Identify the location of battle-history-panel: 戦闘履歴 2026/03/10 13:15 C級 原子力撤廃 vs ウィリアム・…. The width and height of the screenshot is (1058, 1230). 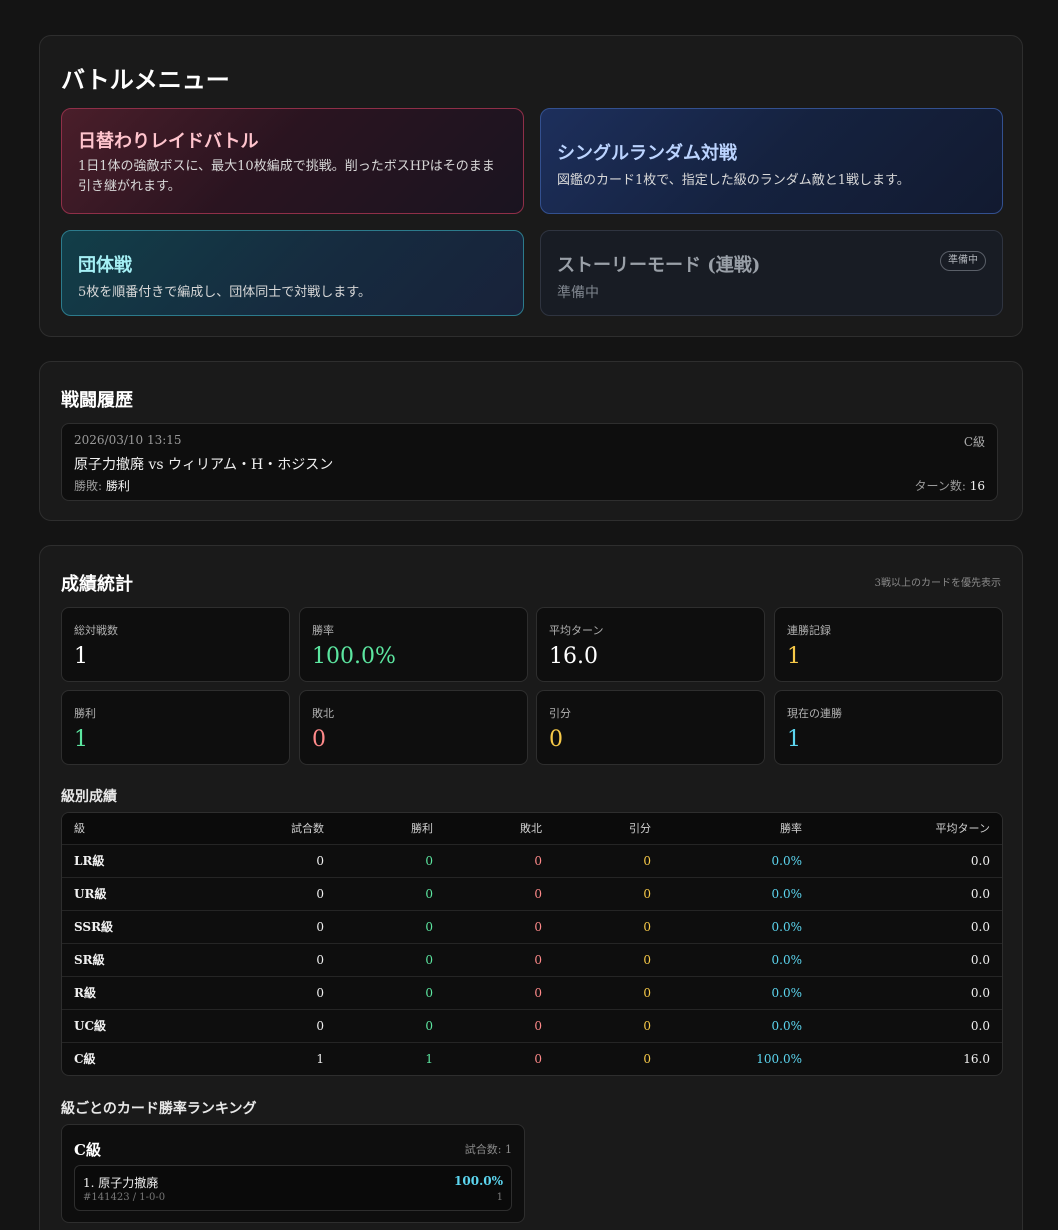
(531, 441).